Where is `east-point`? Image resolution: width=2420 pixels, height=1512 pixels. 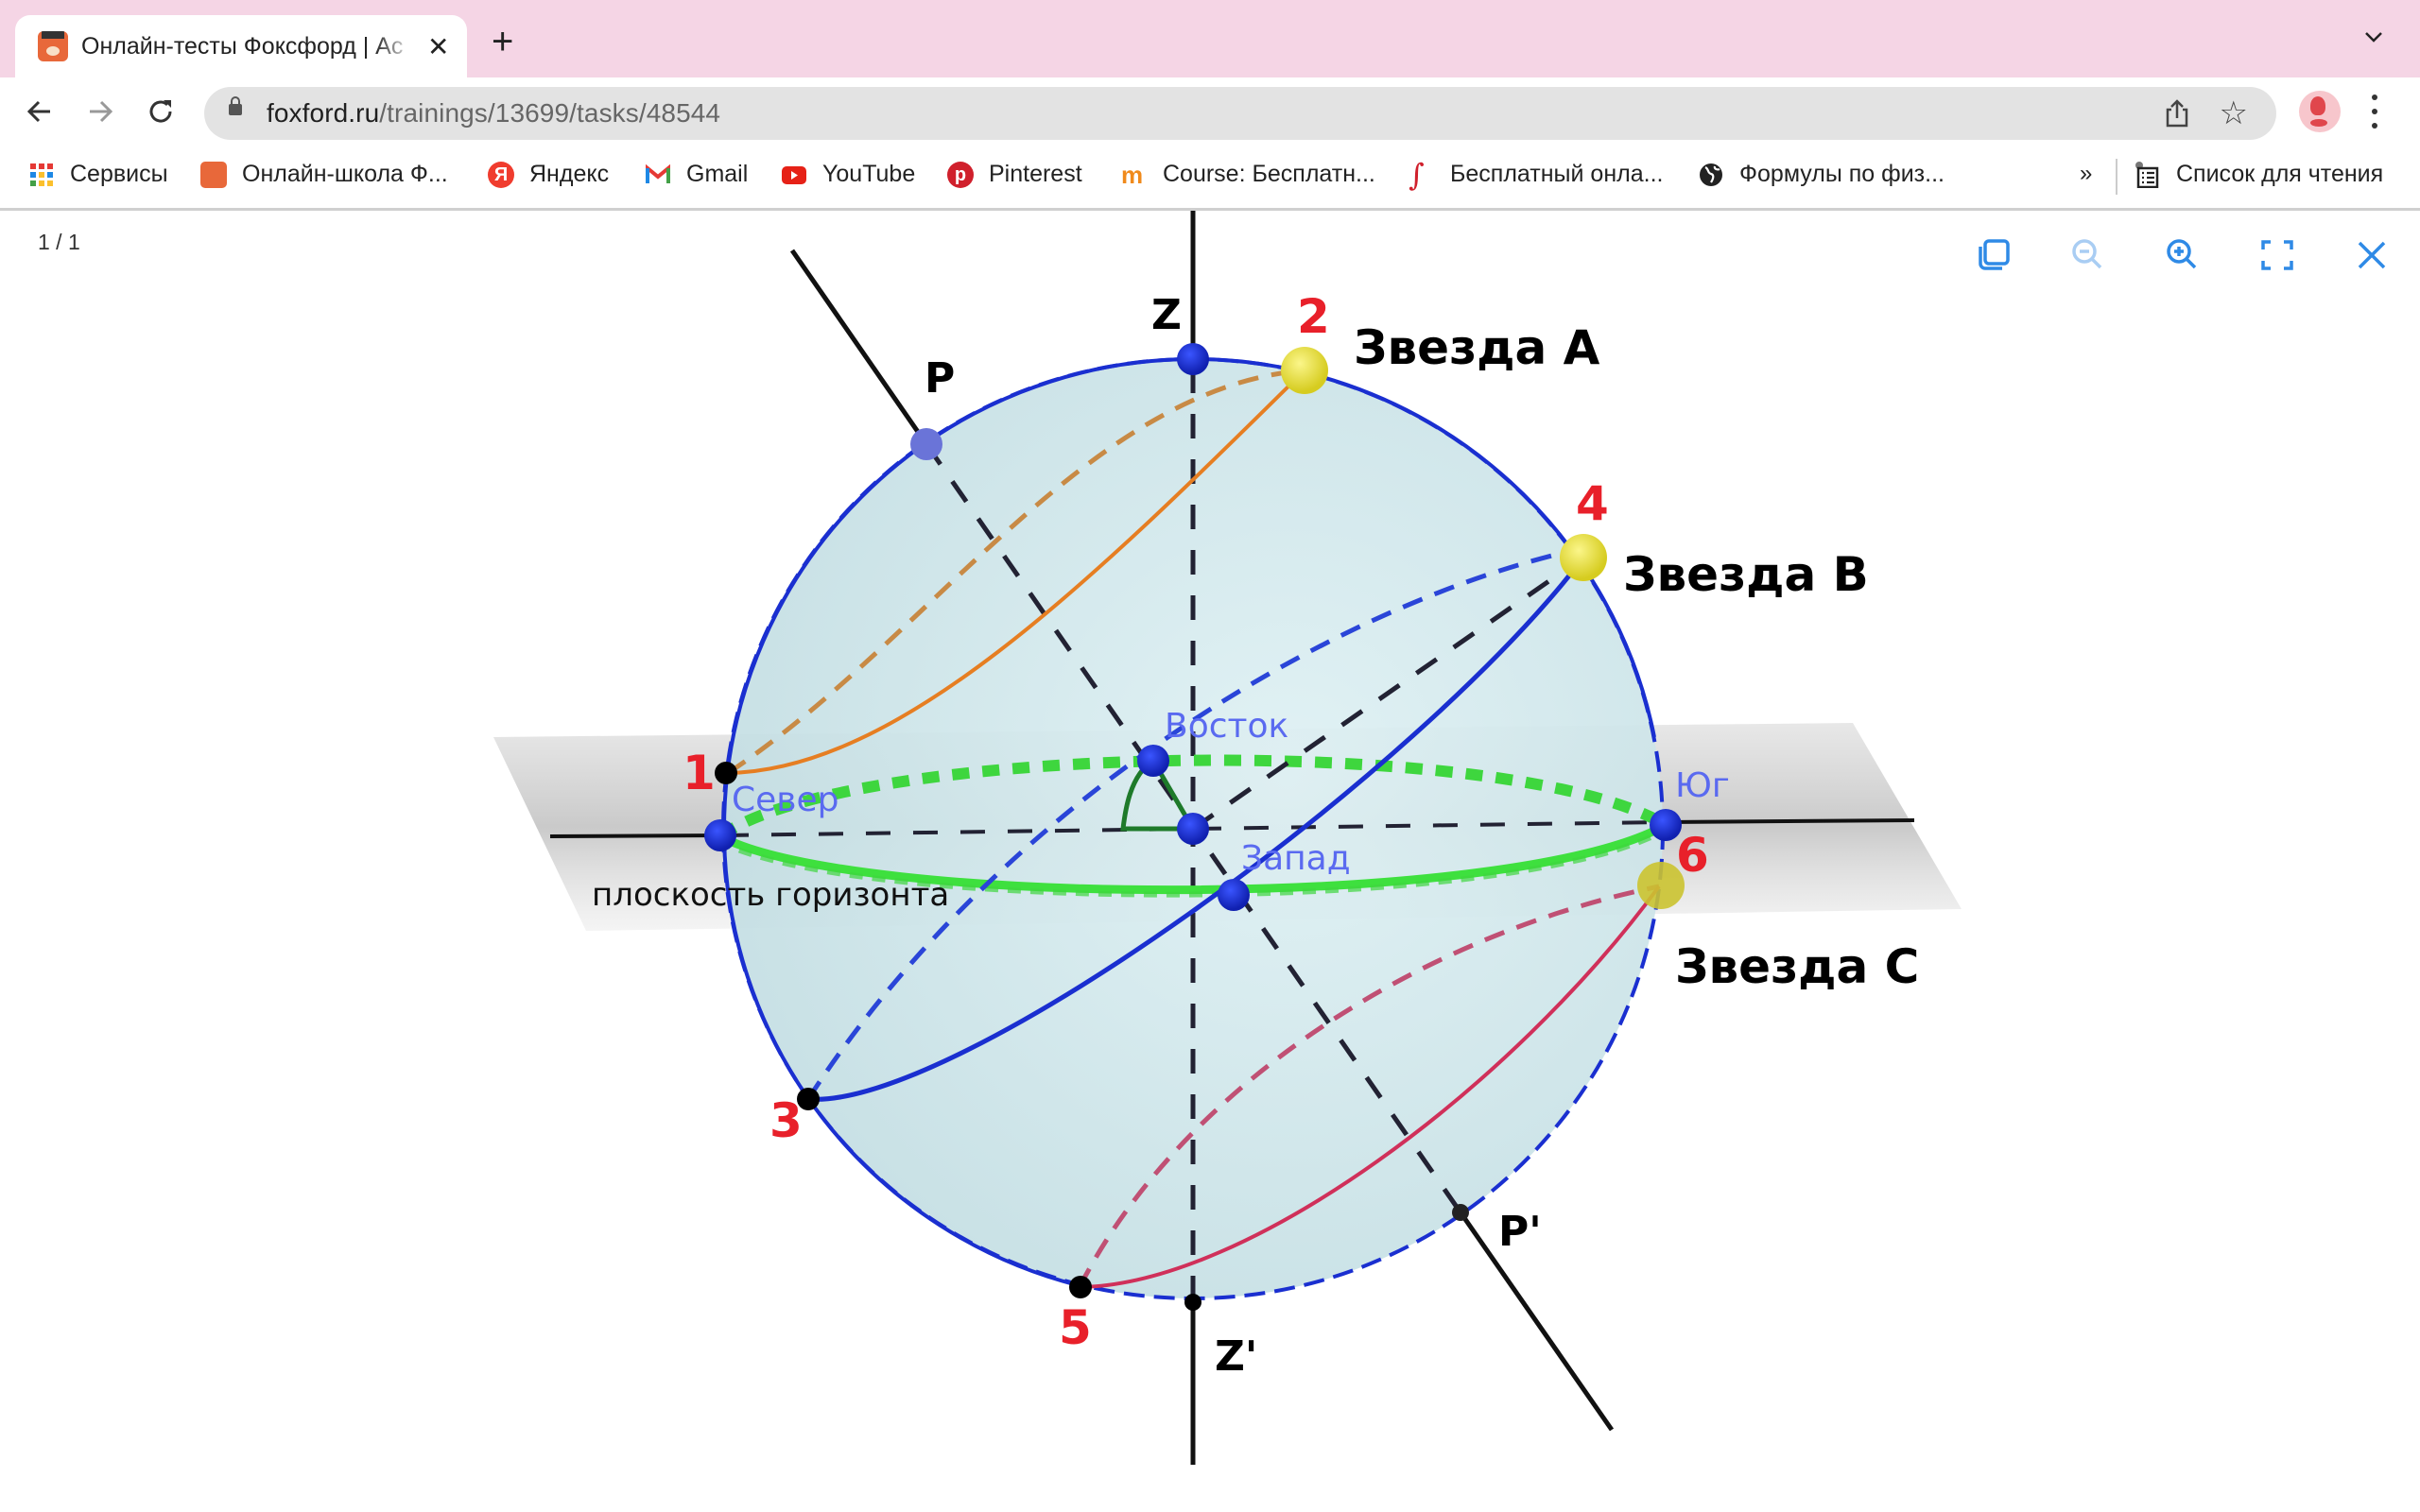
east-point is located at coordinates (1153, 761).